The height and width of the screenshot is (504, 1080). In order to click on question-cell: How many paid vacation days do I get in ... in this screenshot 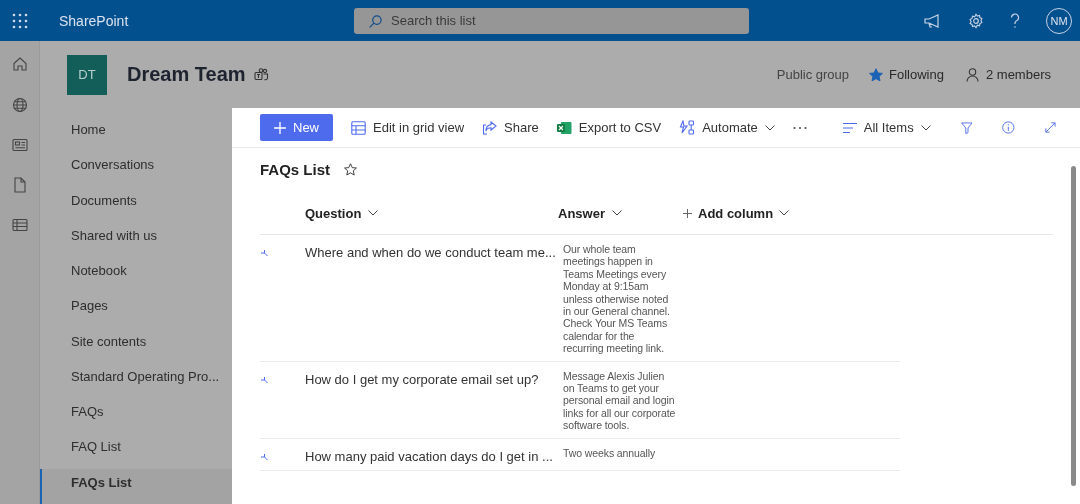, I will do `click(434, 455)`.